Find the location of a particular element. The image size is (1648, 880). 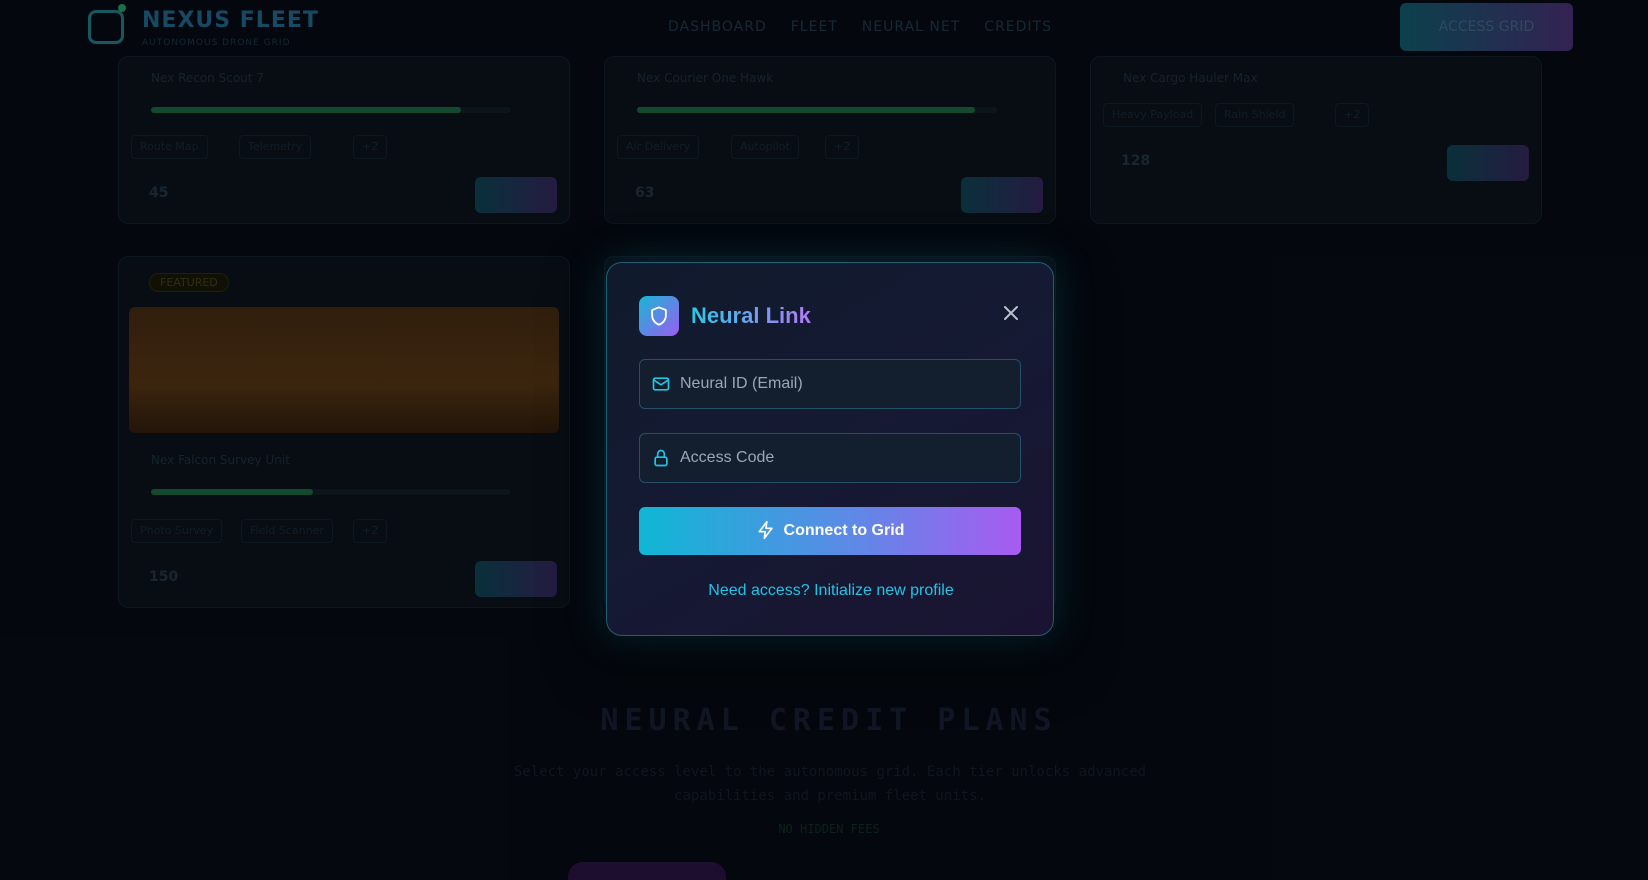

shield-icon is located at coordinates (659, 316).